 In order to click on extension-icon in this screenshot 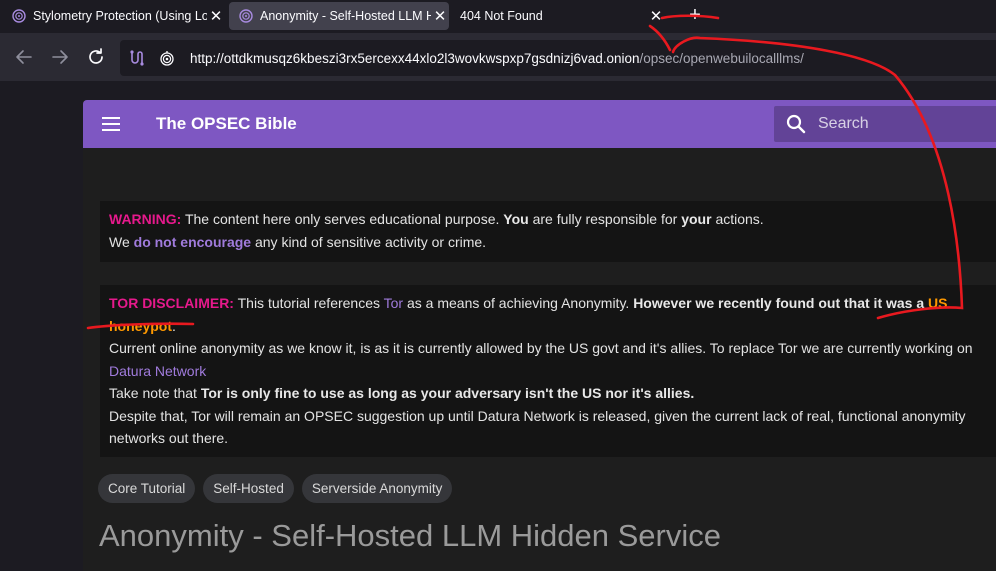, I will do `click(137, 58)`.